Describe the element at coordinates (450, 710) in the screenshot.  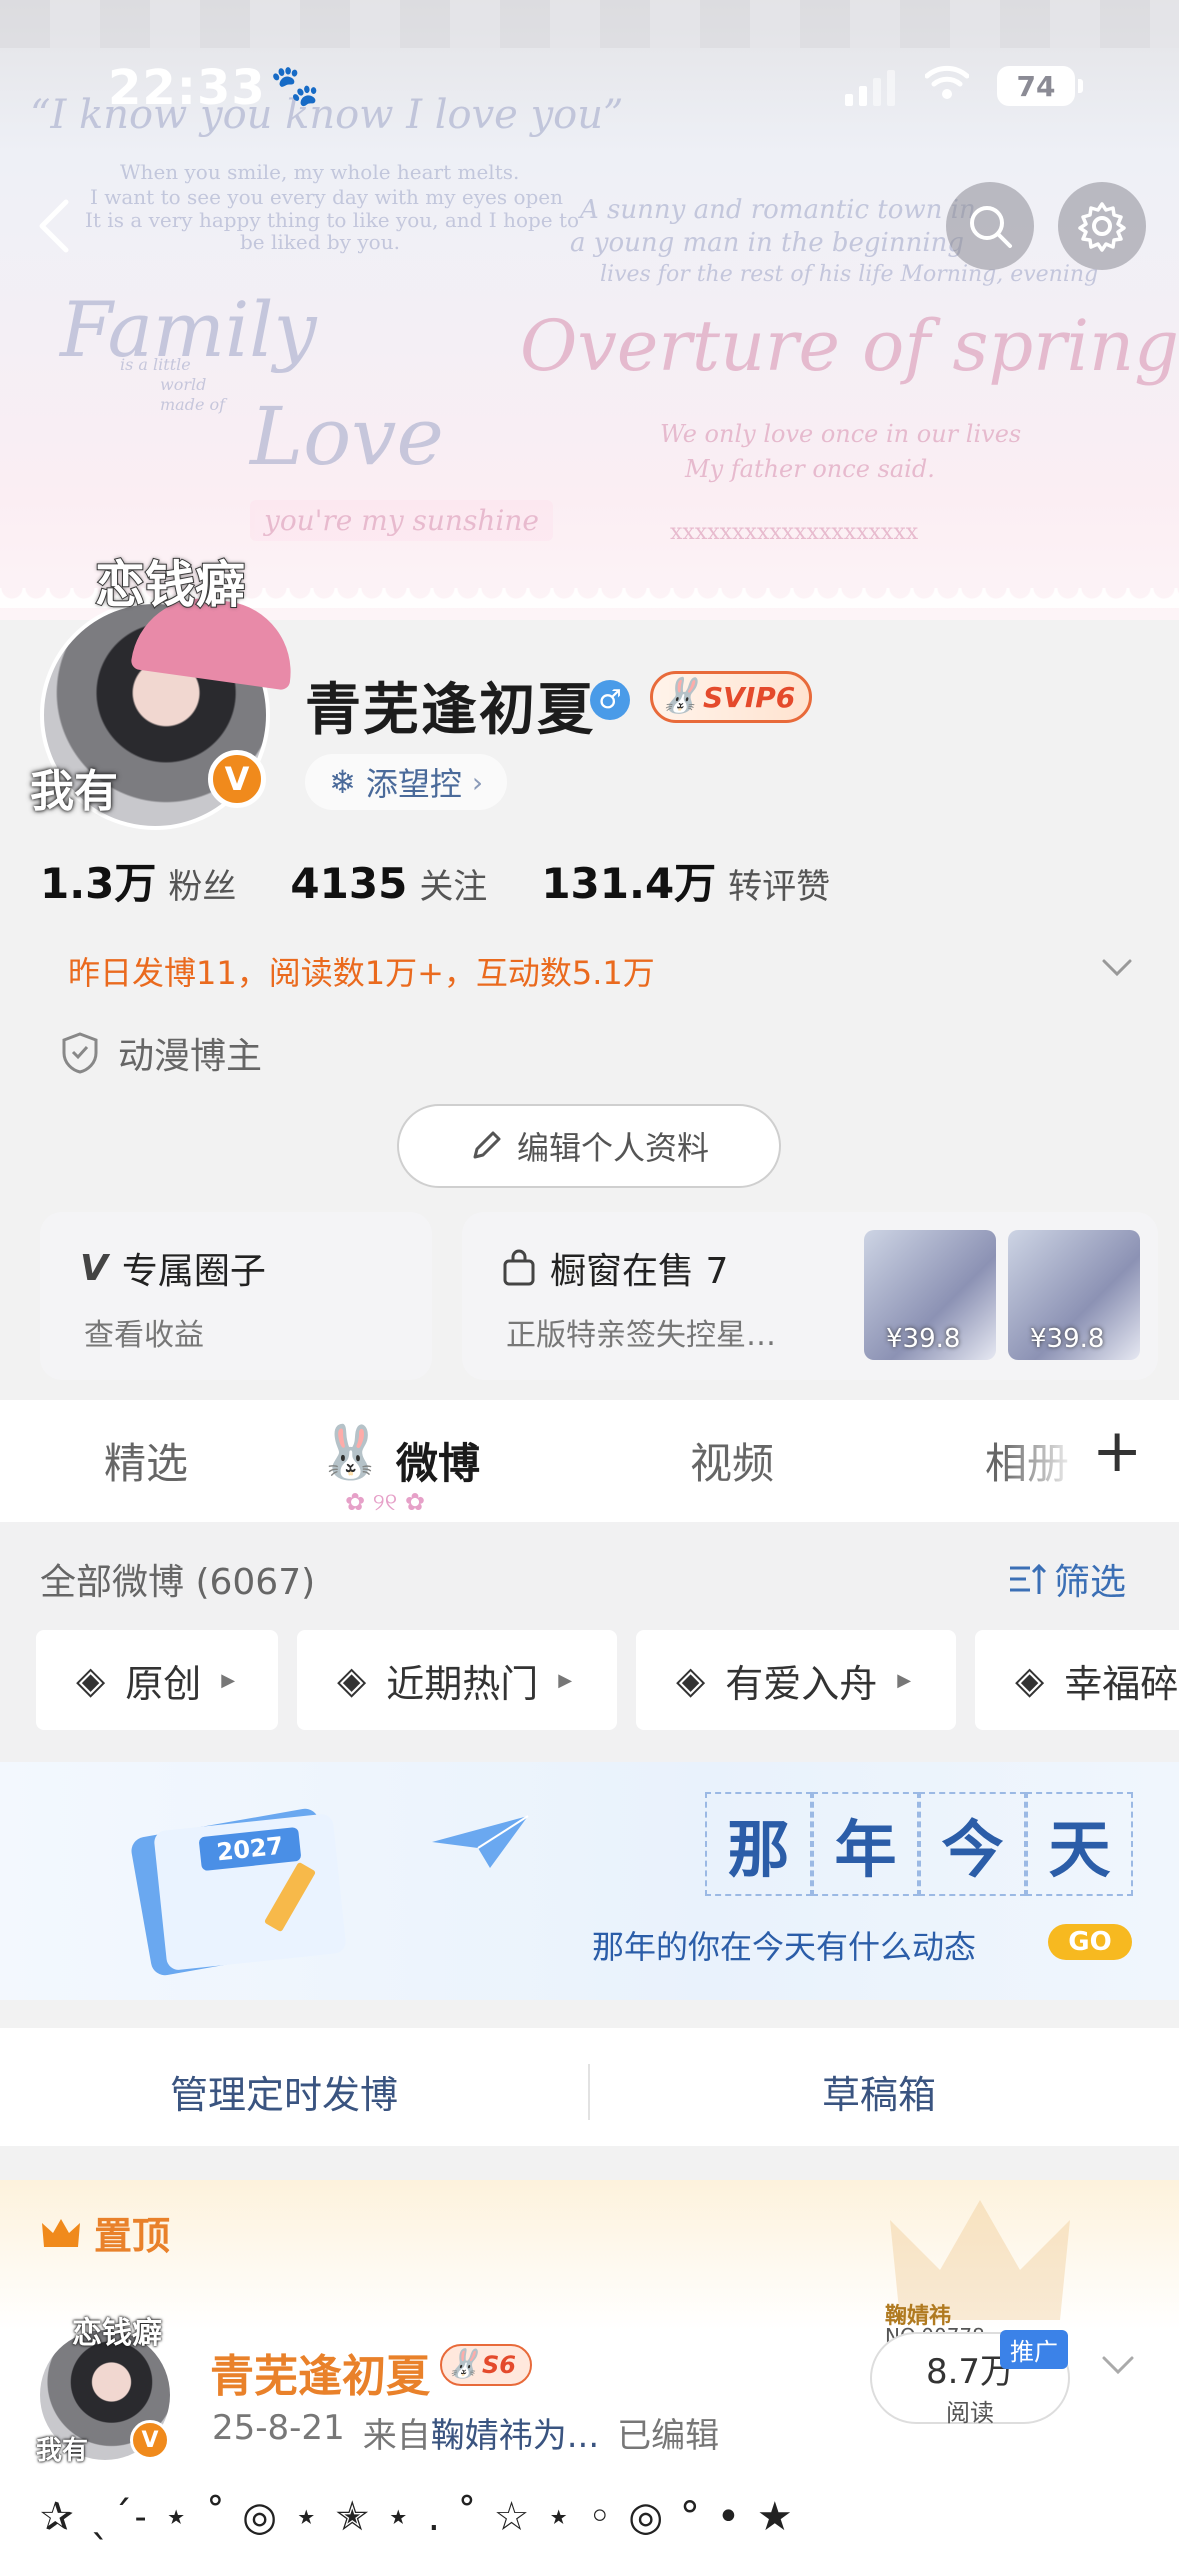
I see `username: 青芜逢初夏` at that location.